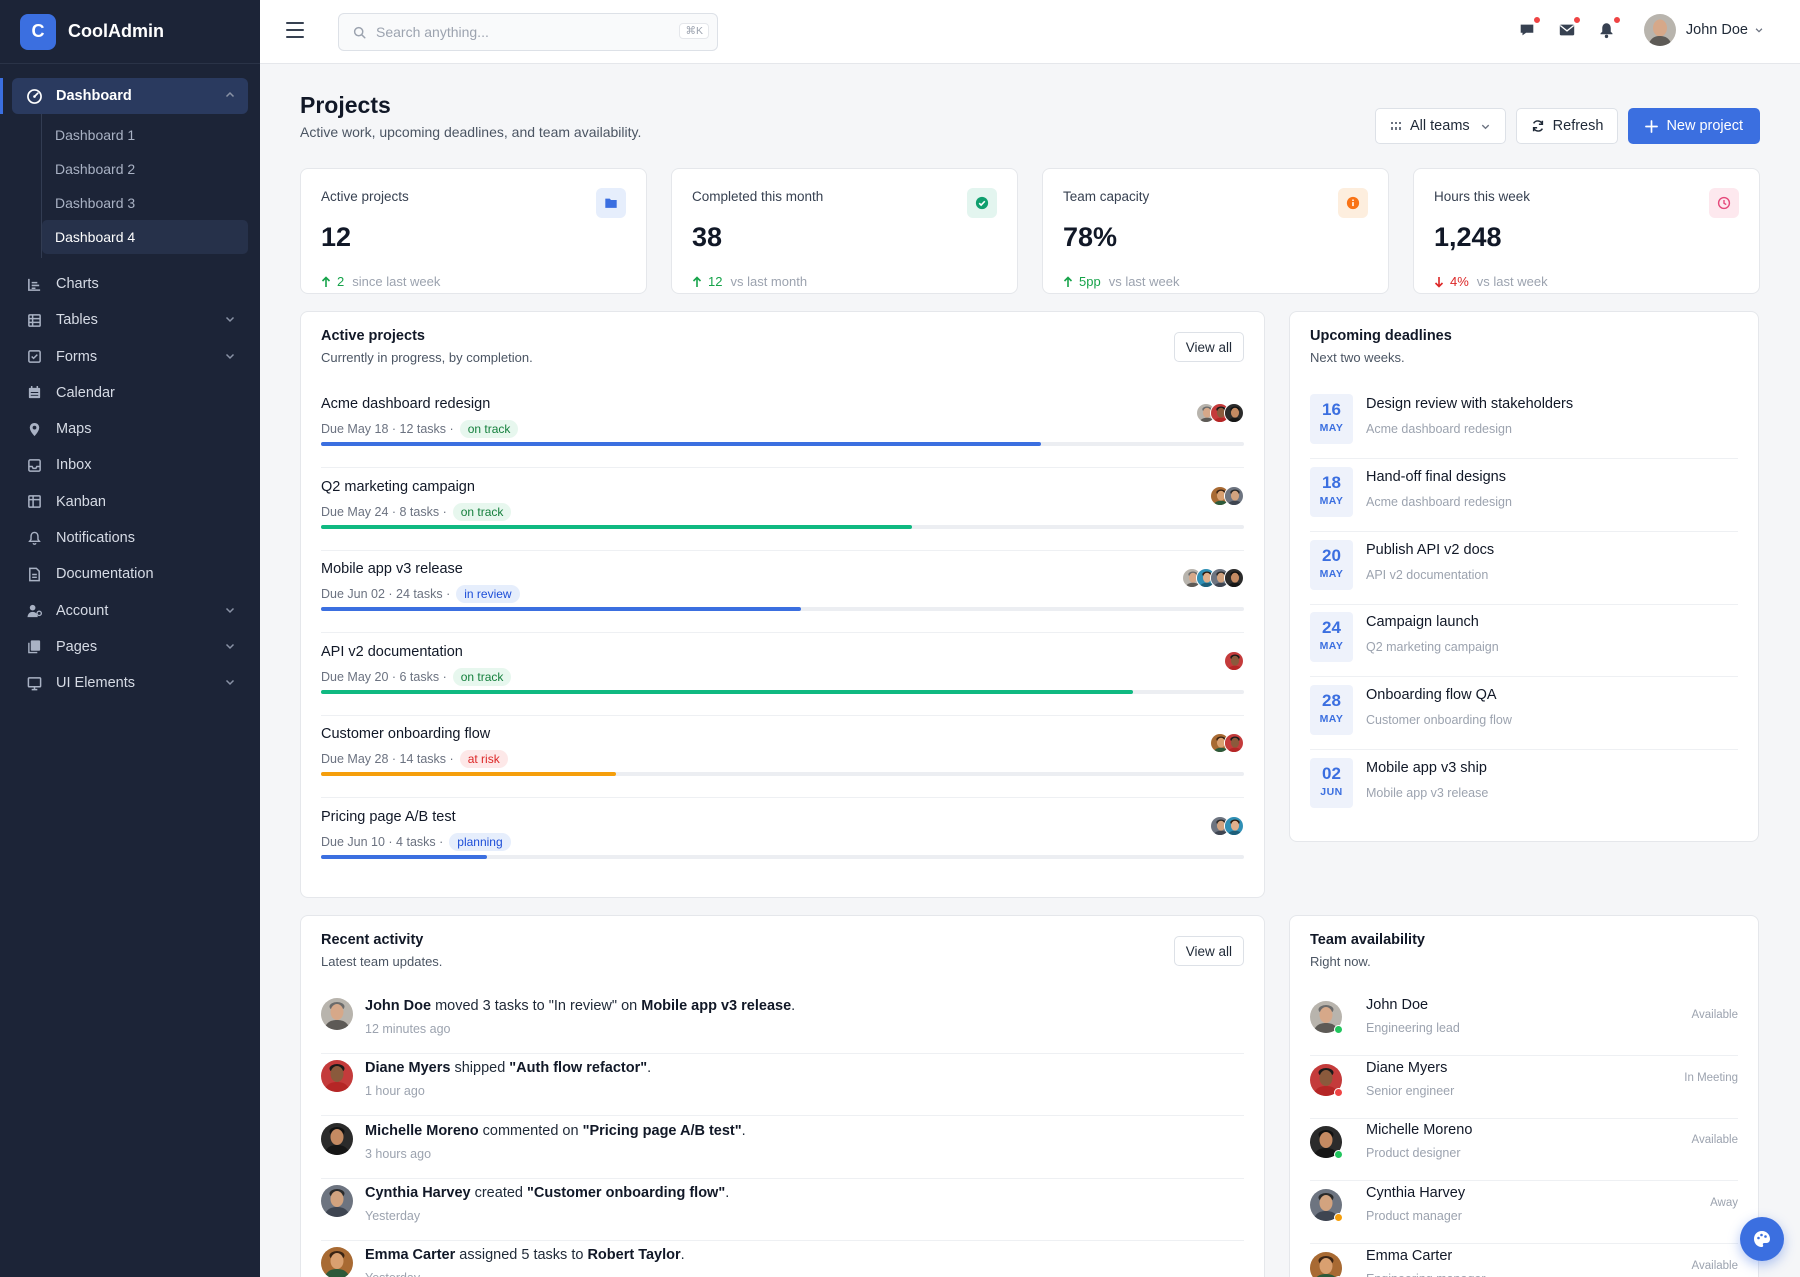 This screenshot has width=1800, height=1277. Describe the element at coordinates (407, 1068) in the screenshot. I see `activity-user: Diane Myers` at that location.